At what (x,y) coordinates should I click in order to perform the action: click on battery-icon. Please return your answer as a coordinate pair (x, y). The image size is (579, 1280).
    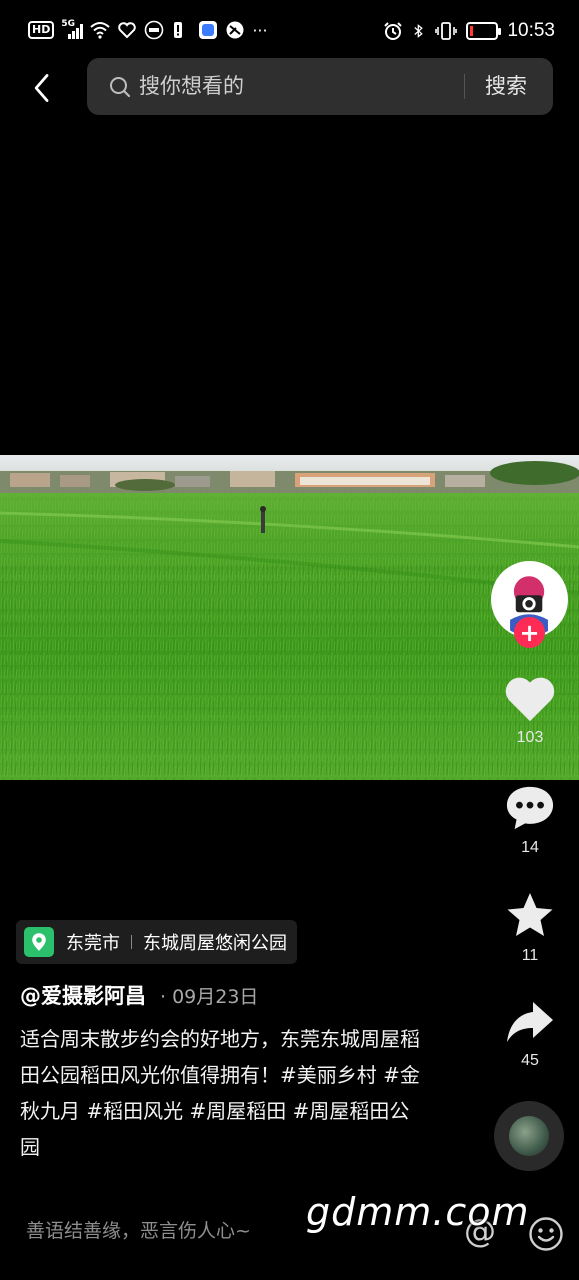
    Looking at the image, I should click on (484, 31).